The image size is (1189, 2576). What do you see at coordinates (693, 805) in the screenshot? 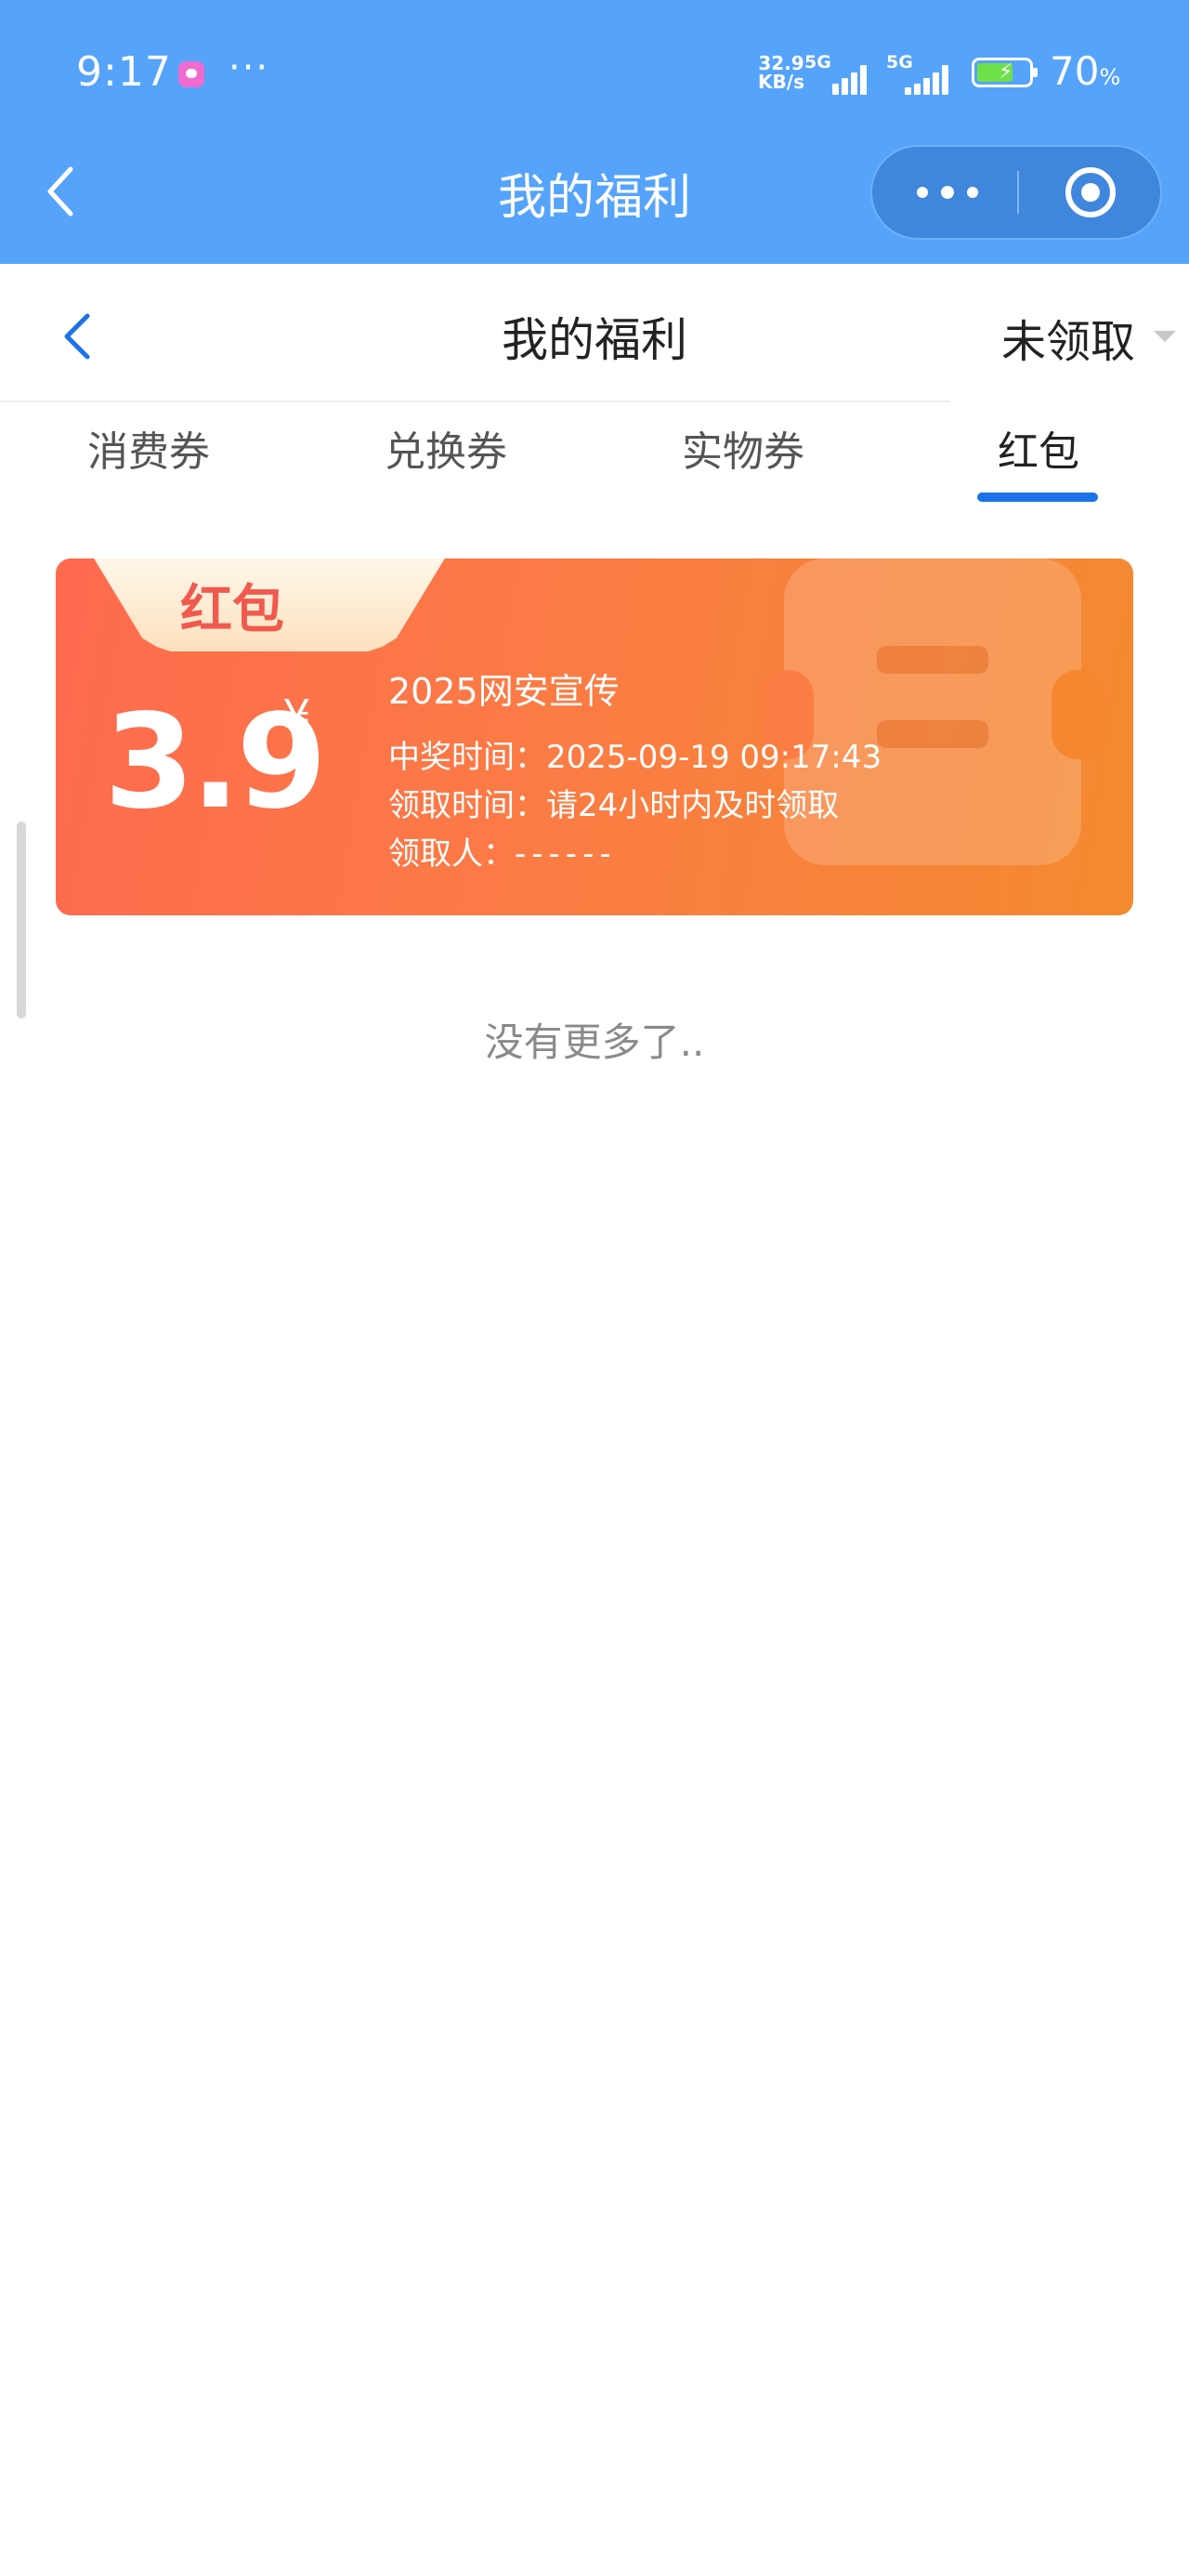
I see `claim-time-value: 请24小时内及时领取` at bounding box center [693, 805].